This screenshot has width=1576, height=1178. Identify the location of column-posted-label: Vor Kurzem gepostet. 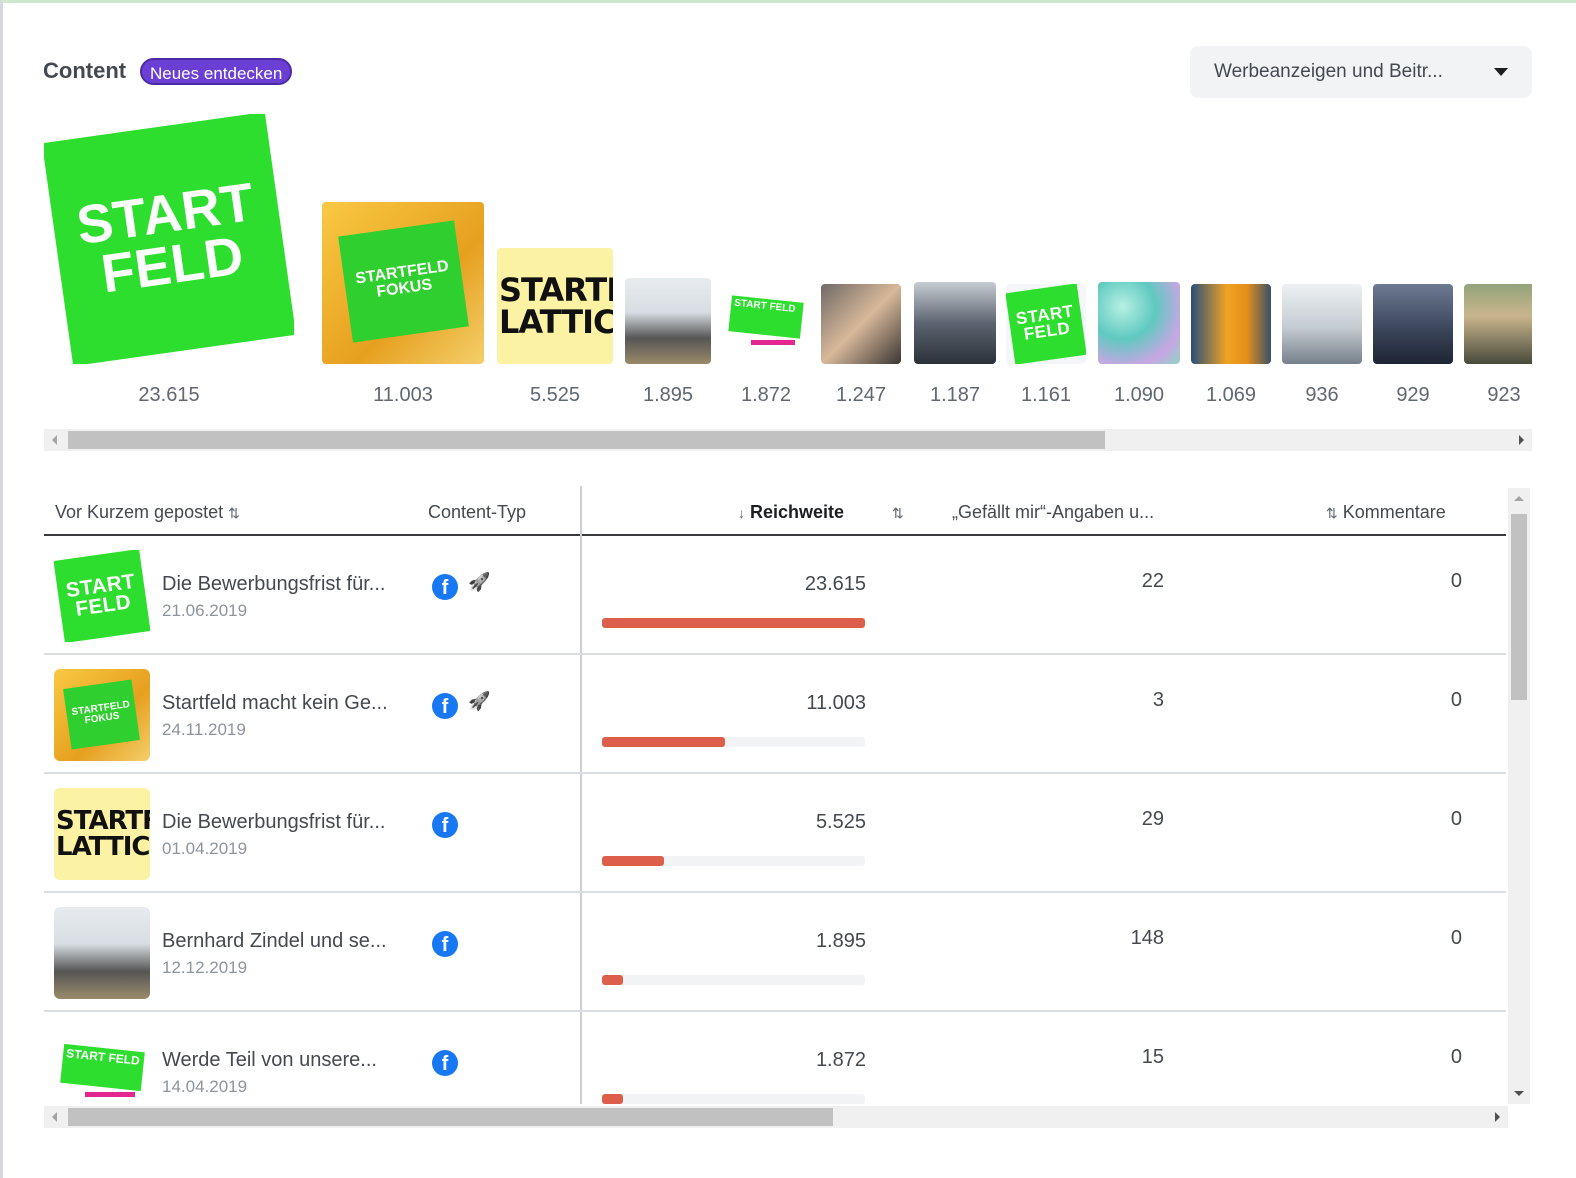
(139, 512).